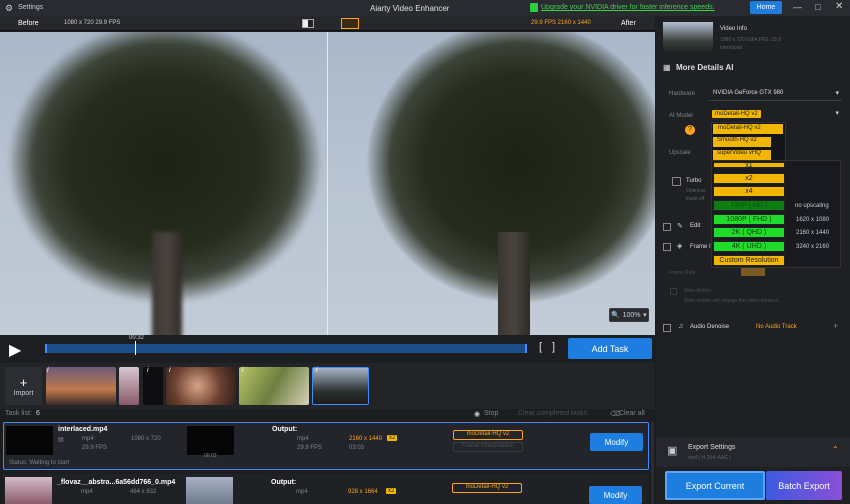 This screenshot has height=504, width=850. What do you see at coordinates (742, 142) in the screenshot?
I see `model-option-1: Smooth-HQ v2` at bounding box center [742, 142].